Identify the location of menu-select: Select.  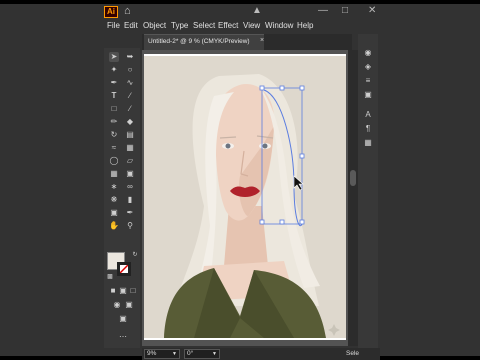
(204, 26).